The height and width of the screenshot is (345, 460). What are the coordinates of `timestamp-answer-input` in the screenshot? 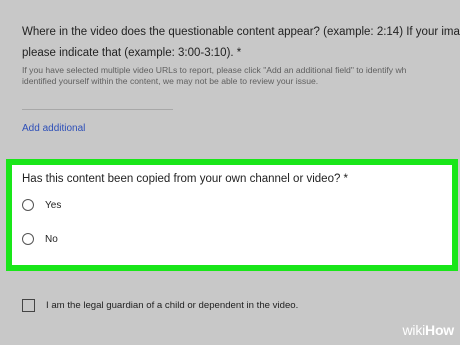 It's located at (97, 109).